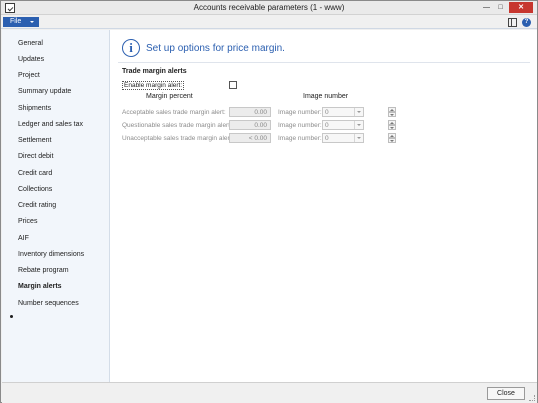  I want to click on sidebar-item-ledger-sales-tax: Ledger and sales tax, so click(50, 124).